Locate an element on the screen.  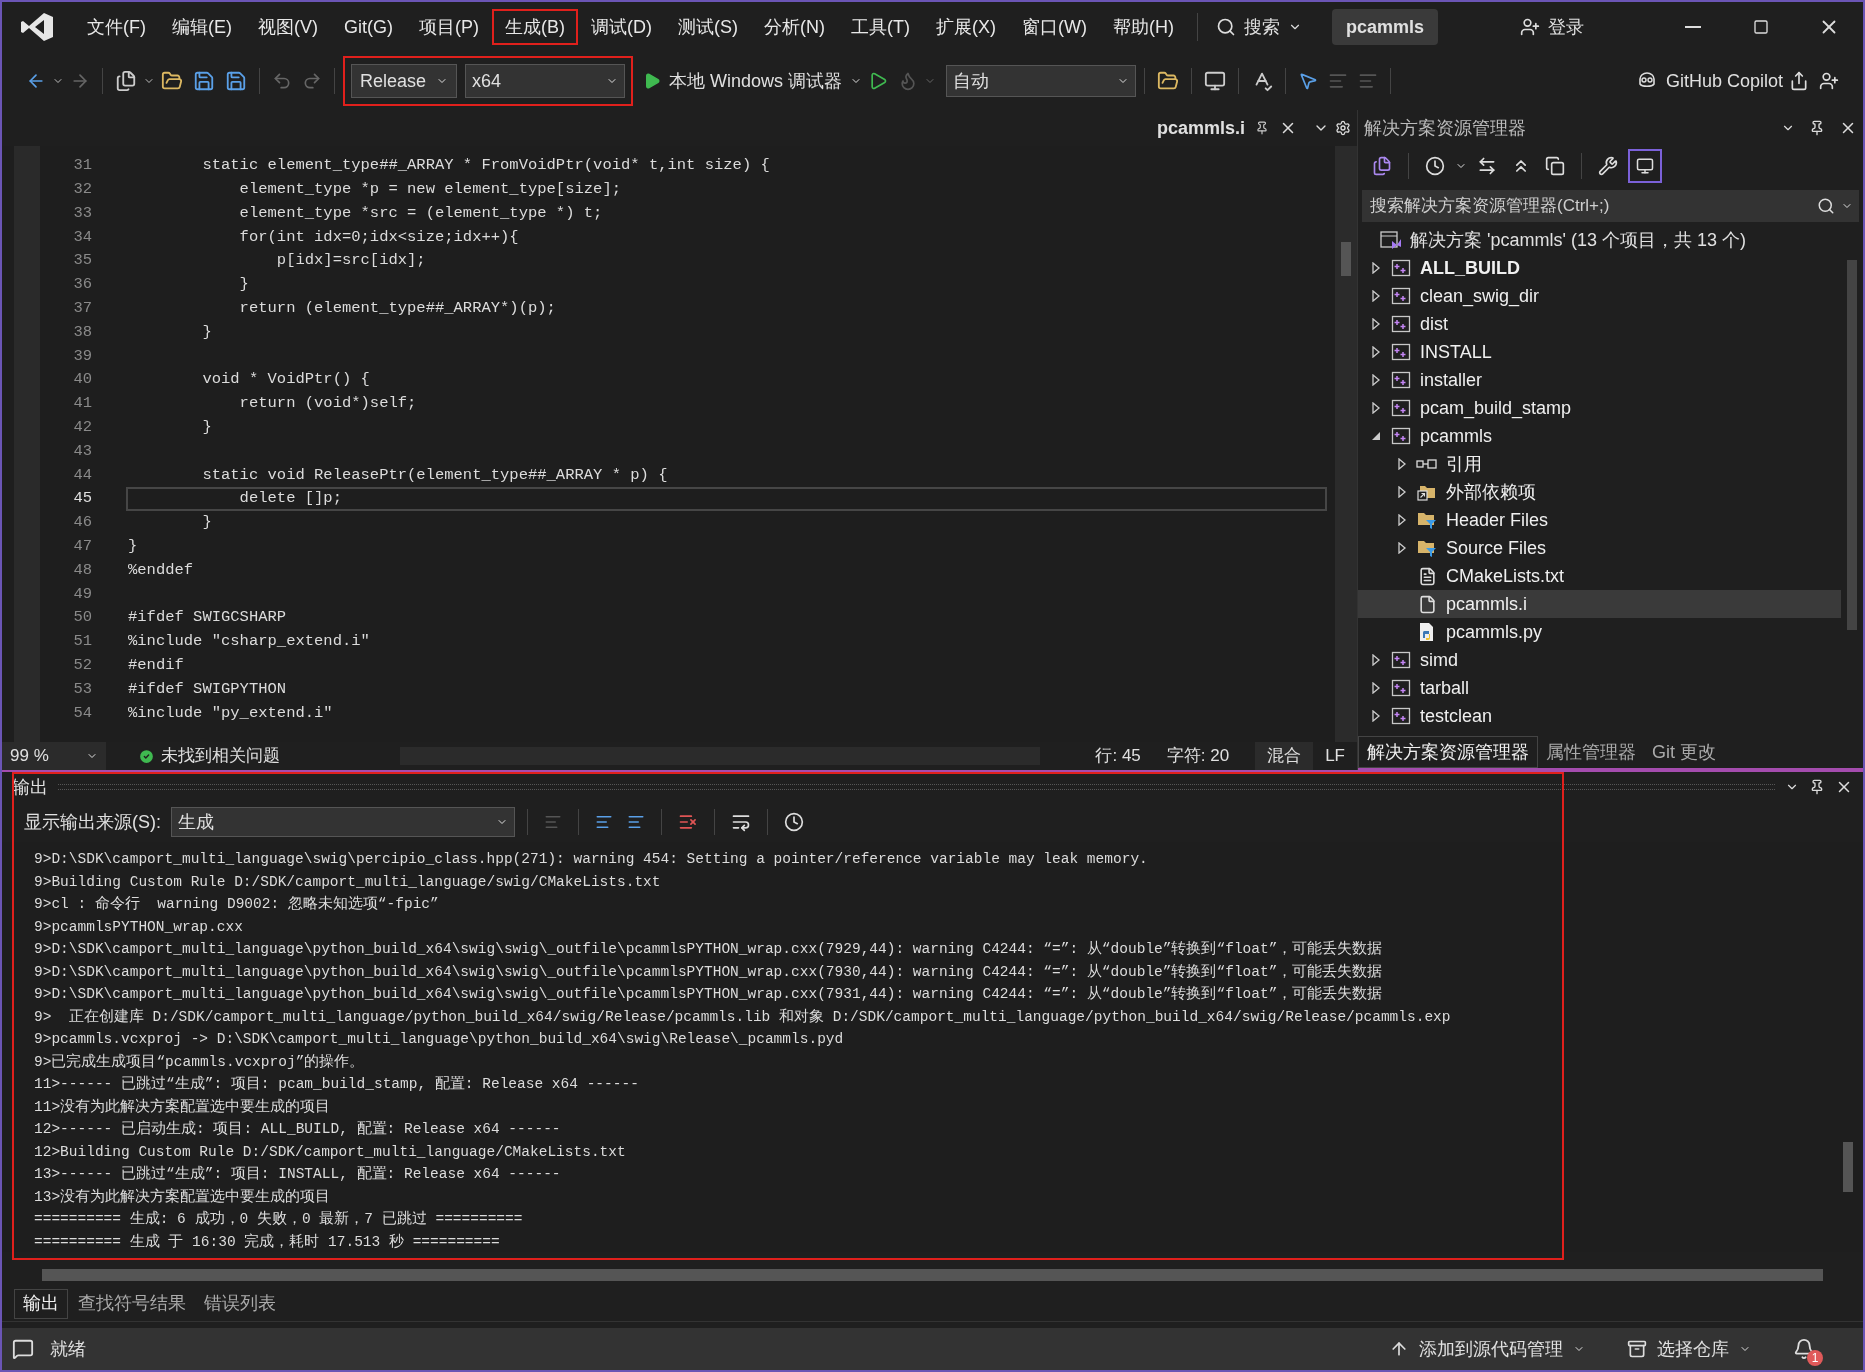
tree-item-label: Header Files is located at coordinates (1497, 520).